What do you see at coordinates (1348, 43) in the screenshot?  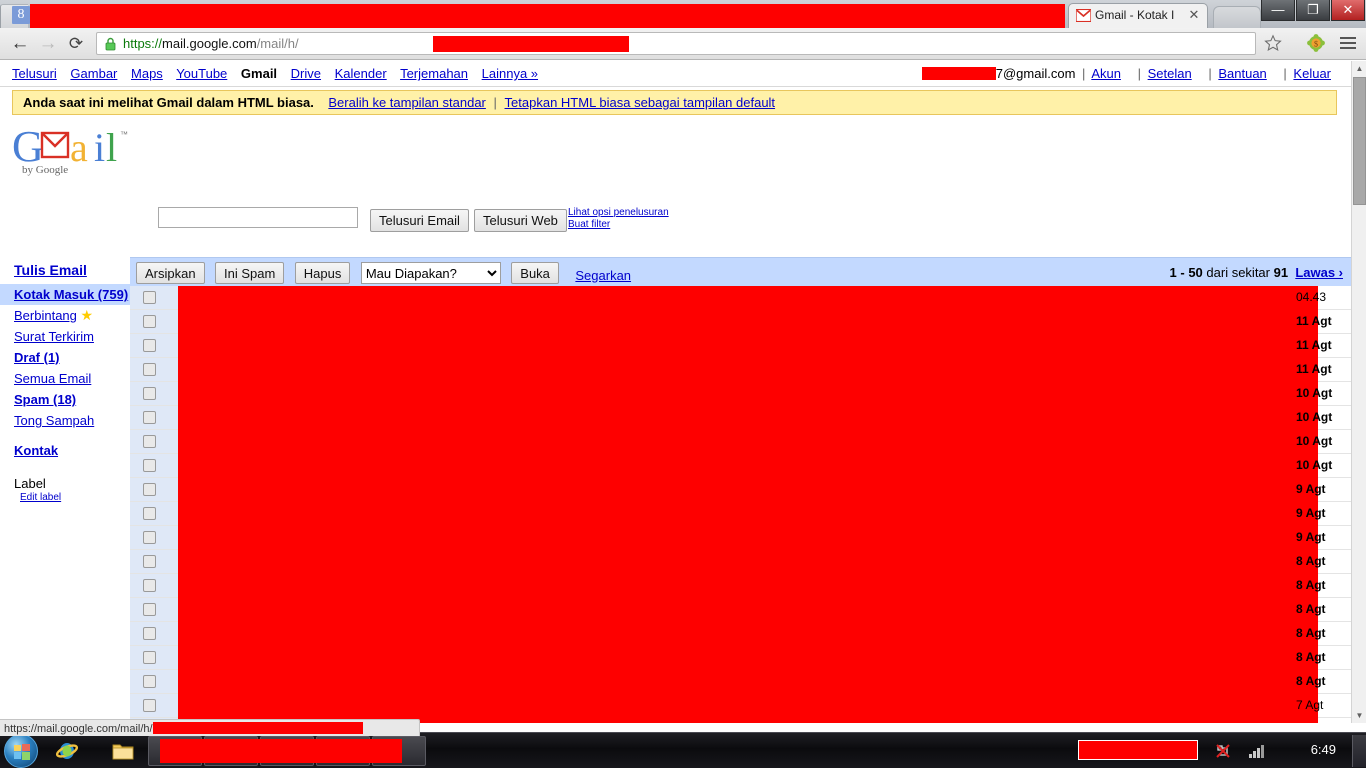 I see `chrome-menu-icon` at bounding box center [1348, 43].